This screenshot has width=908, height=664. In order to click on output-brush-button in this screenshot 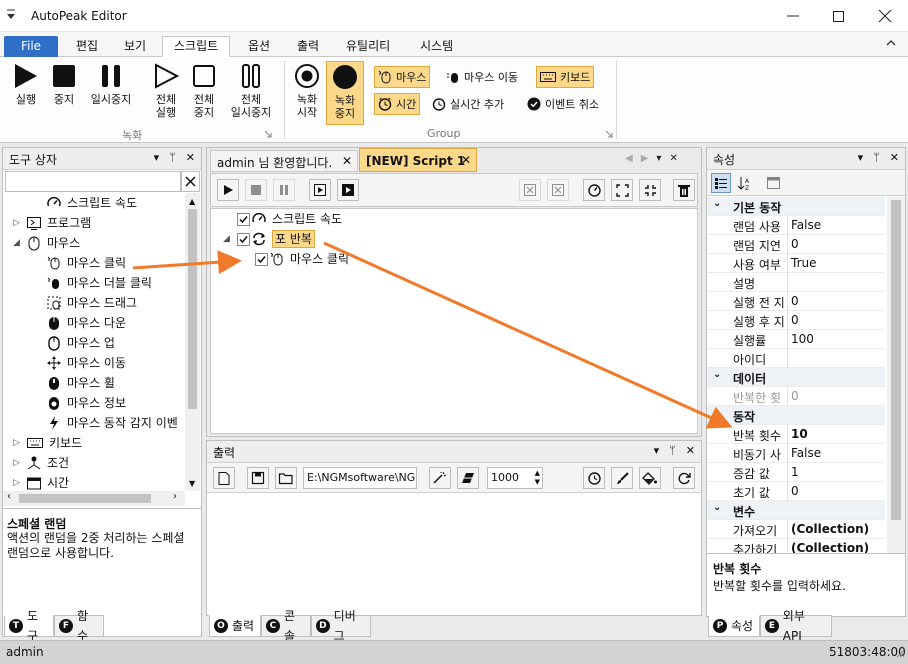, I will do `click(622, 478)`.